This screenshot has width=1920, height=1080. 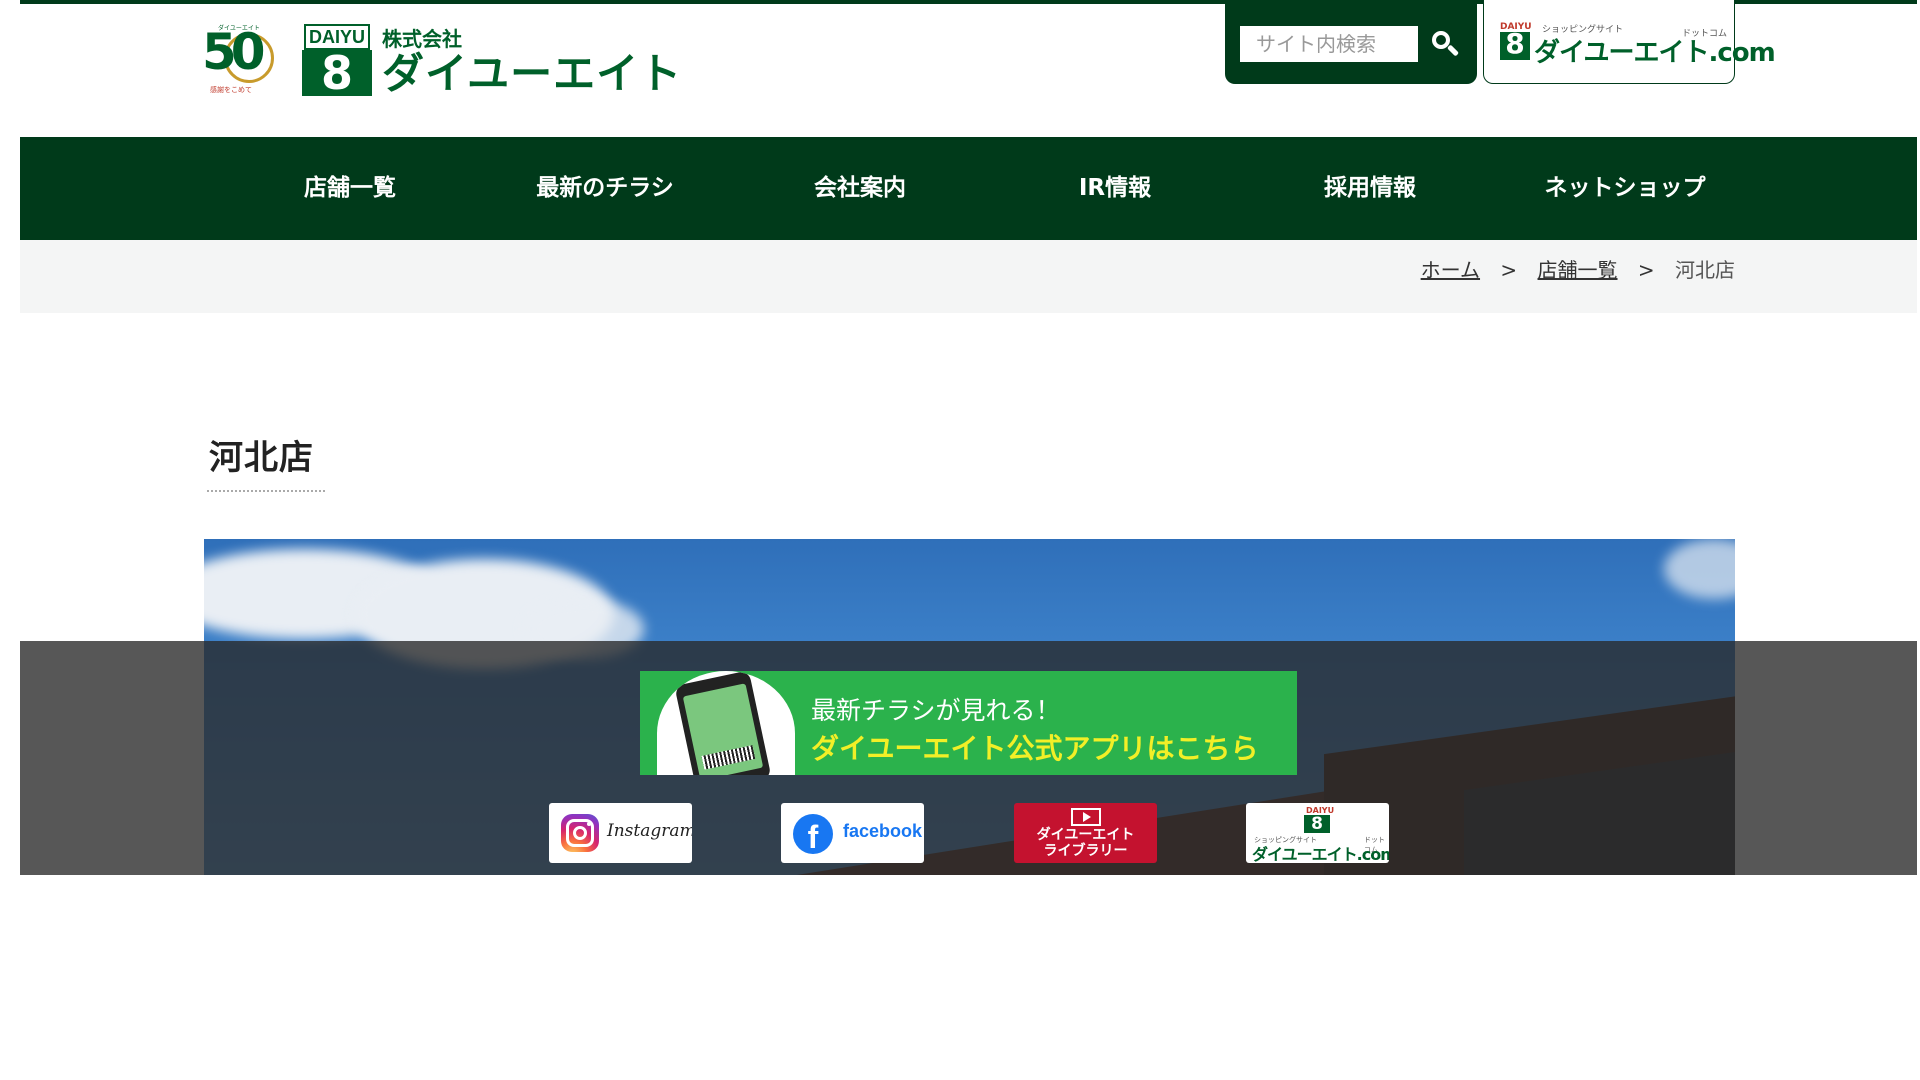 I want to click on instagram-icon-dot, so click(x=589, y=824).